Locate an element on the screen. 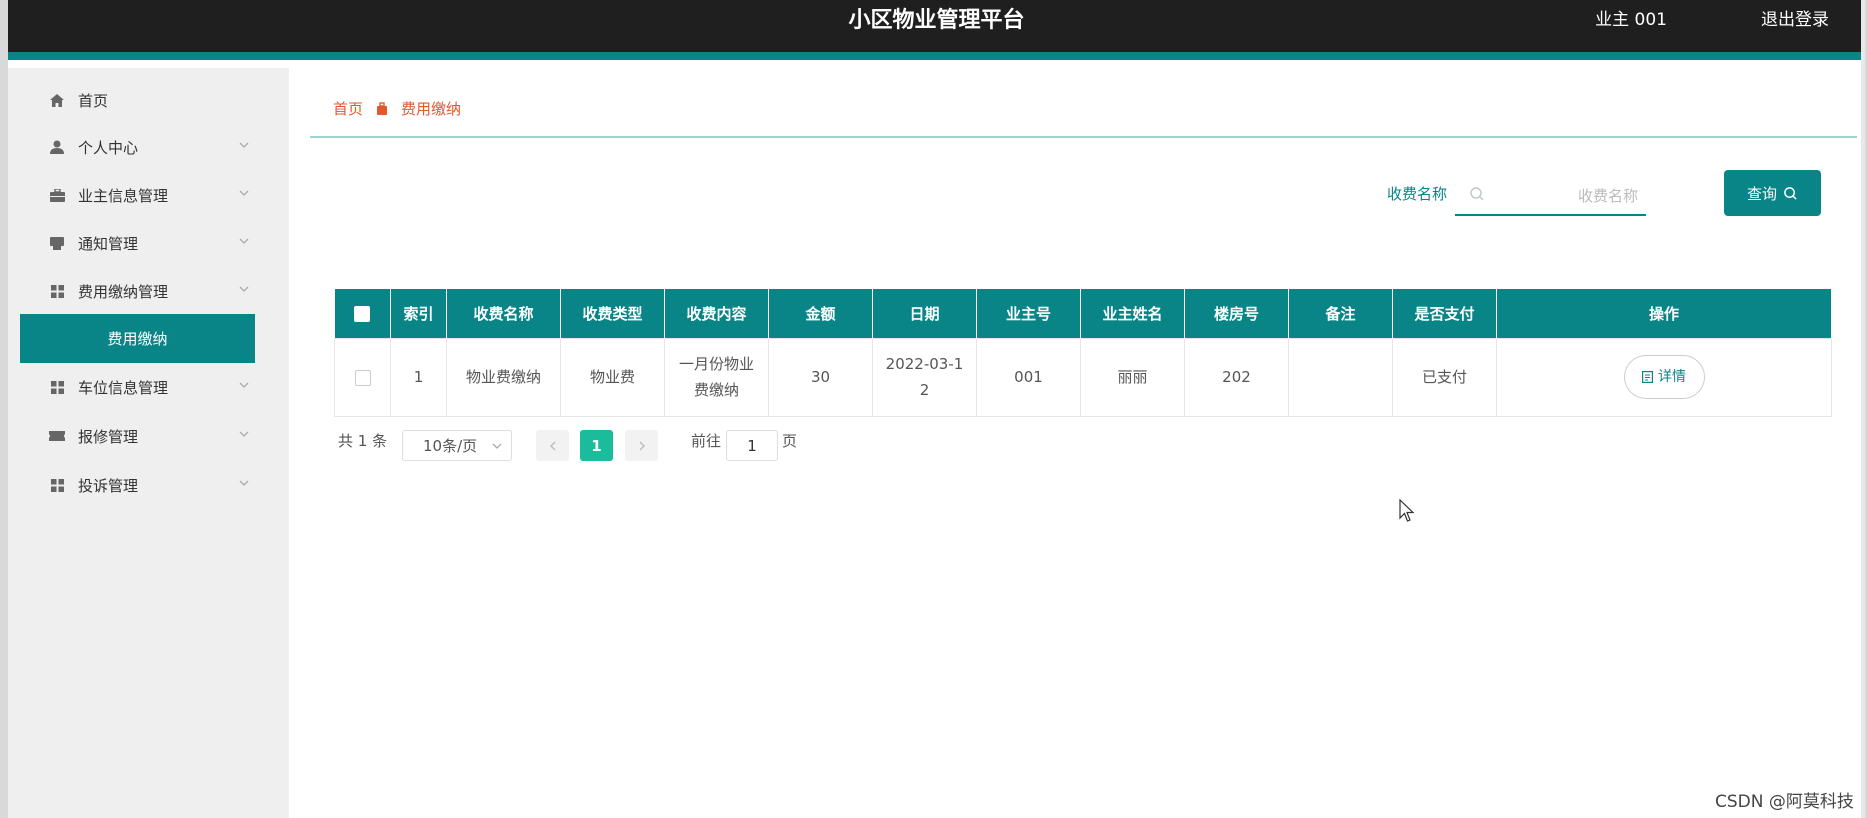 Image resolution: width=1867 pixels, height=818 pixels. mouse-cursor-icon is located at coordinates (1407, 510).